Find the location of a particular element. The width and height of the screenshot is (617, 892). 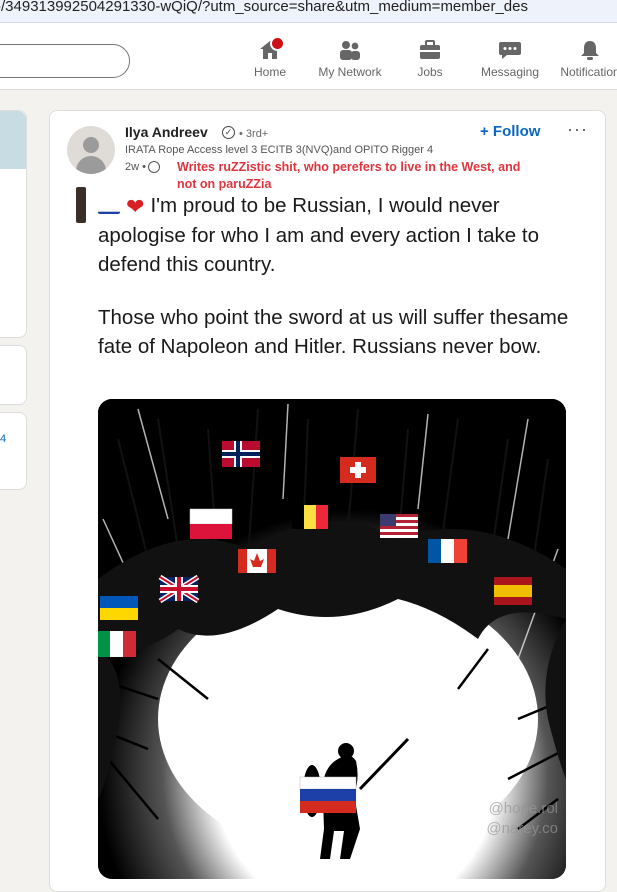

italy-flag-icon is located at coordinates (117, 644).